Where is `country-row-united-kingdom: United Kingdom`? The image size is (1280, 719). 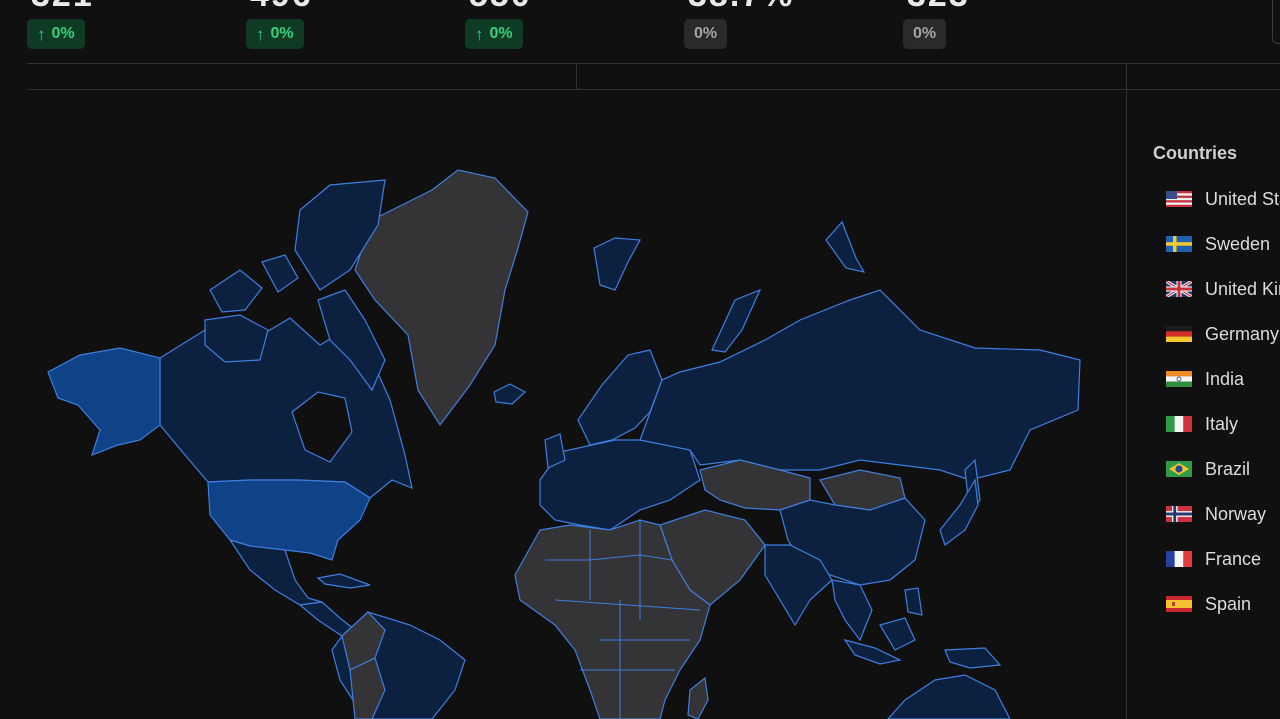 country-row-united-kingdom: United Kingdom is located at coordinates (1223, 289).